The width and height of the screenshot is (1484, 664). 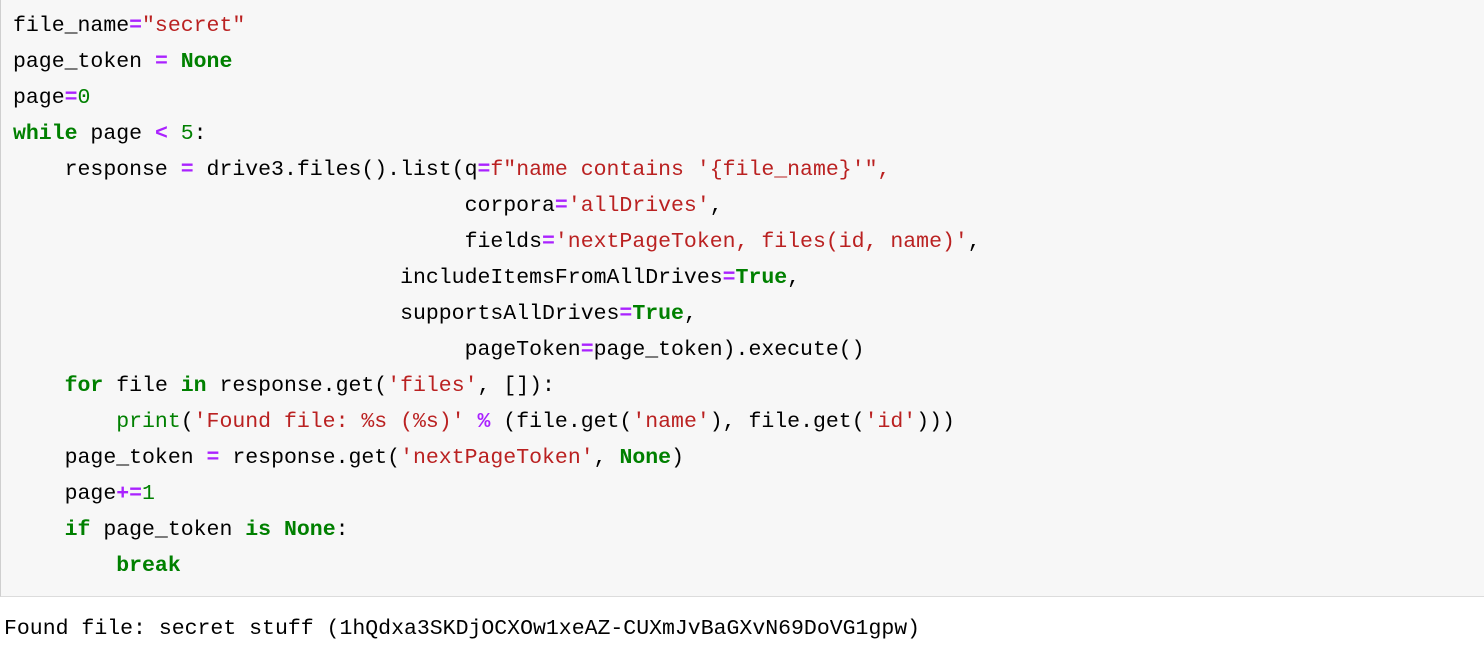 I want to click on token-keyword-for: for, so click(x=84, y=386).